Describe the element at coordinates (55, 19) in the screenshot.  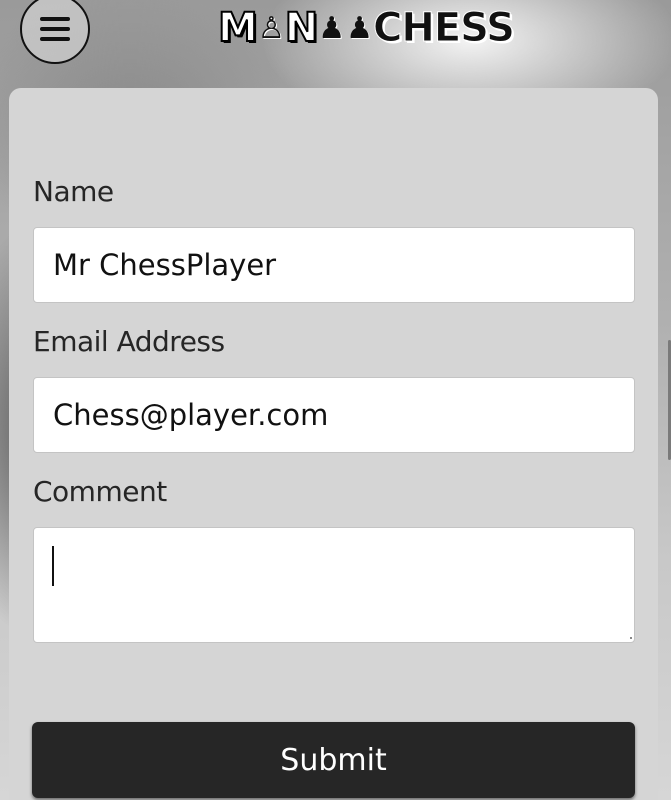
I see `hamburger-menu-icon` at that location.